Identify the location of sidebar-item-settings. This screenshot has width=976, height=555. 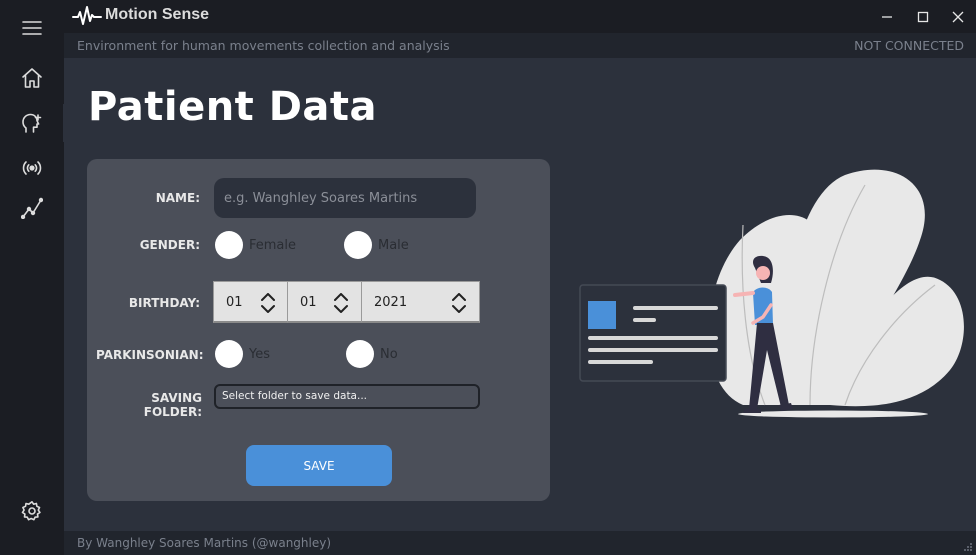
(32, 511).